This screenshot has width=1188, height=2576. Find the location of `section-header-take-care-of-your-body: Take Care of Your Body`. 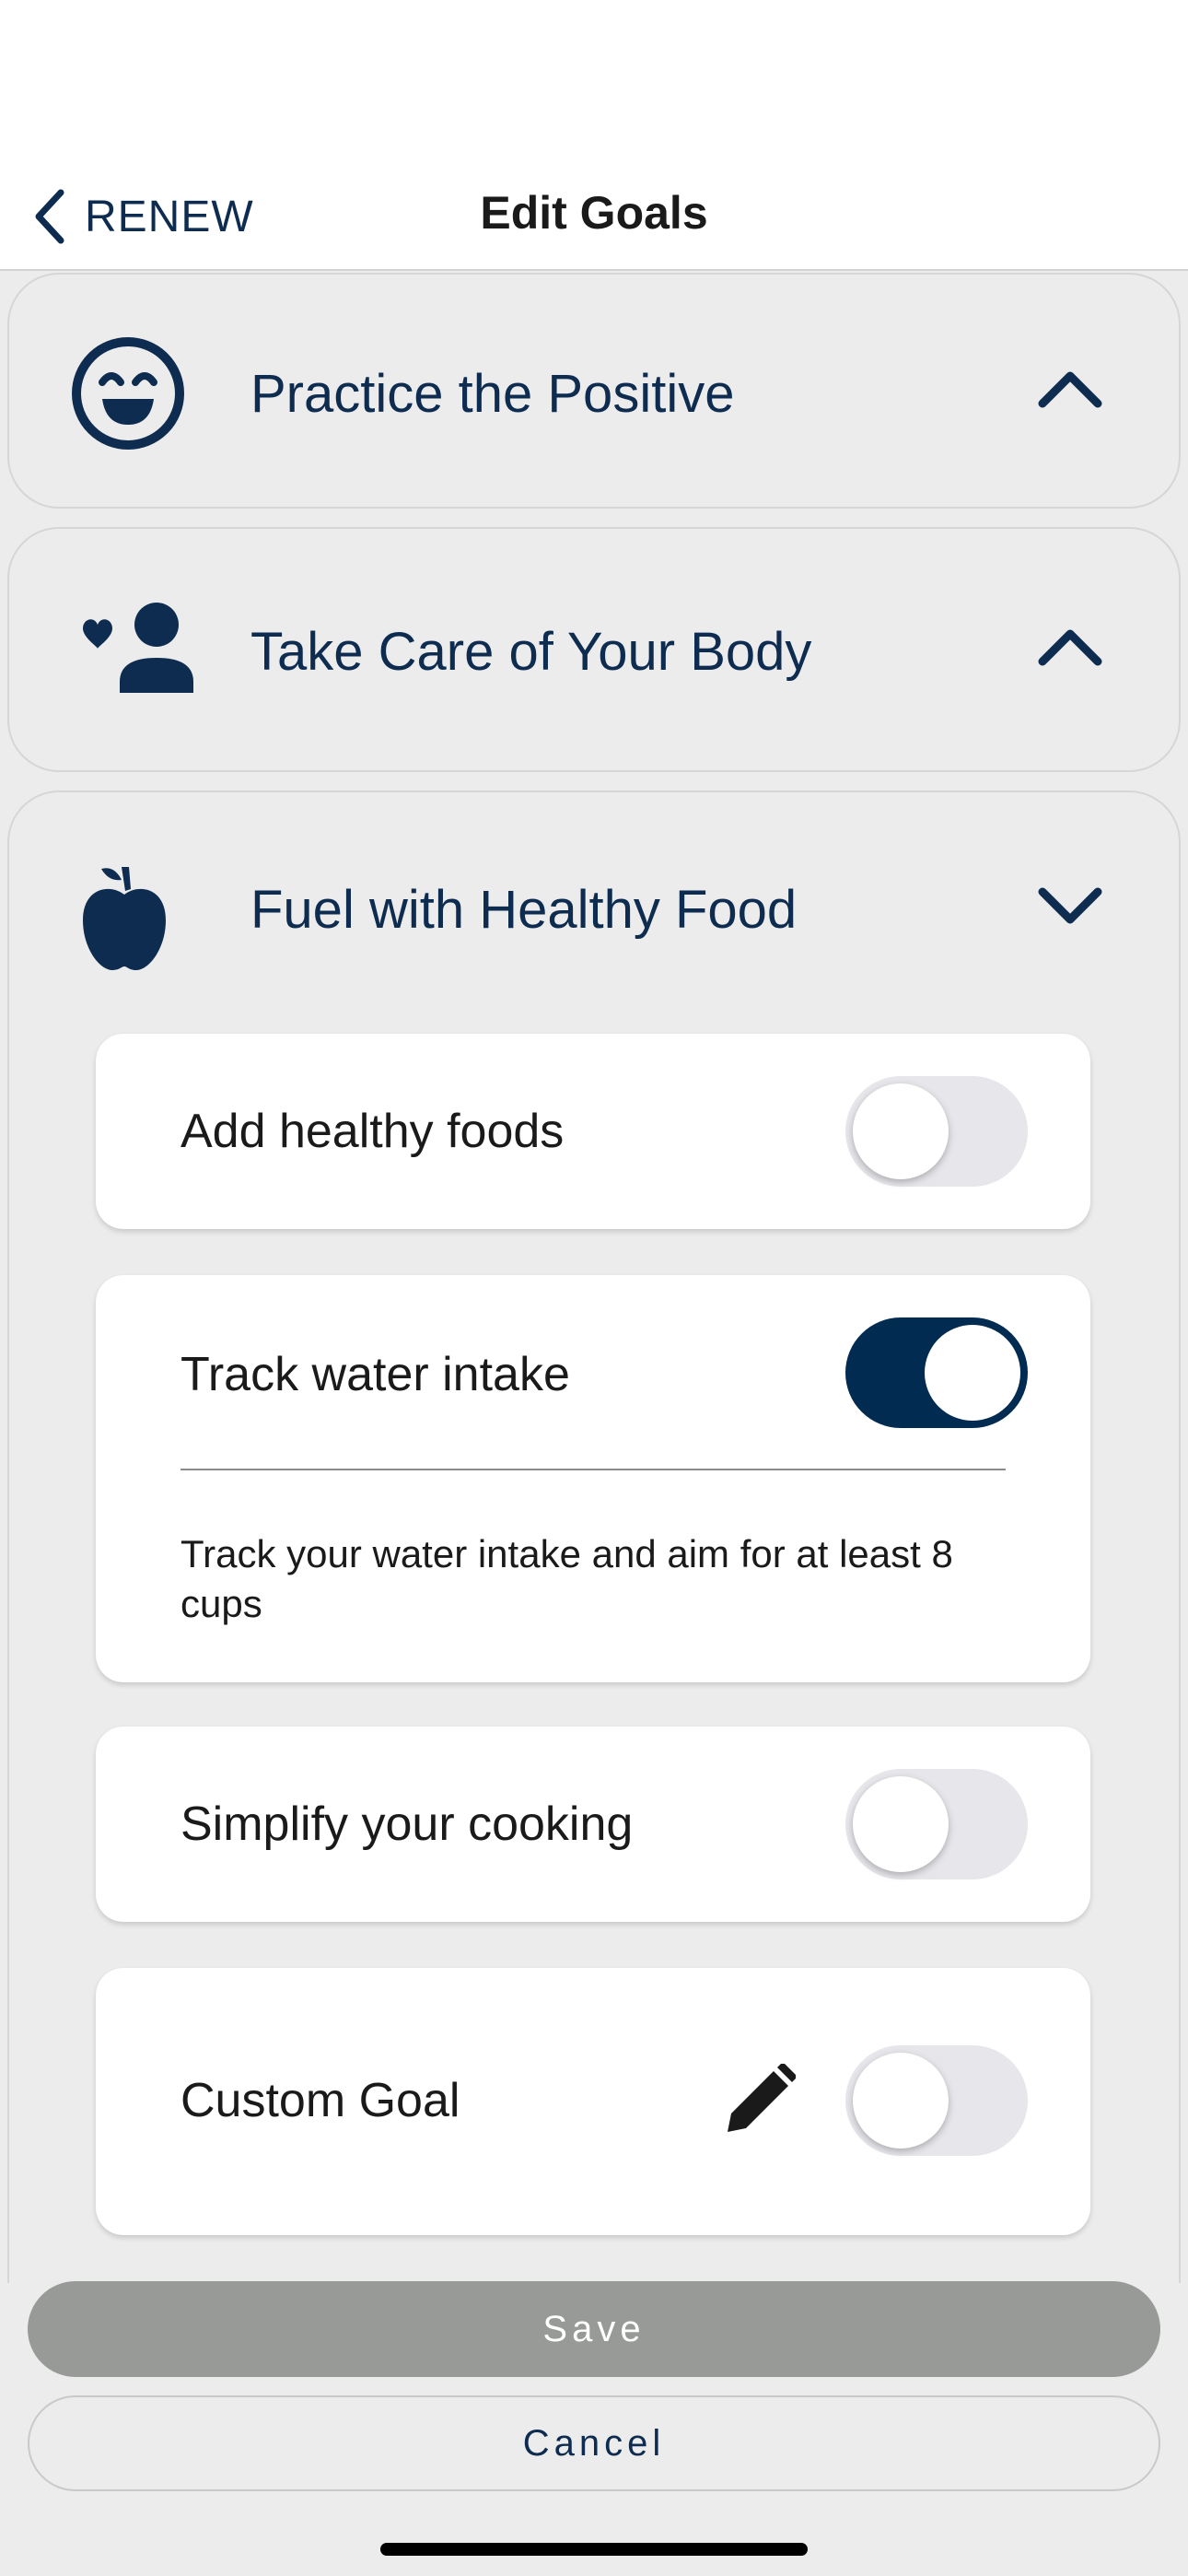

section-header-take-care-of-your-body: Take Care of Your Body is located at coordinates (594, 647).